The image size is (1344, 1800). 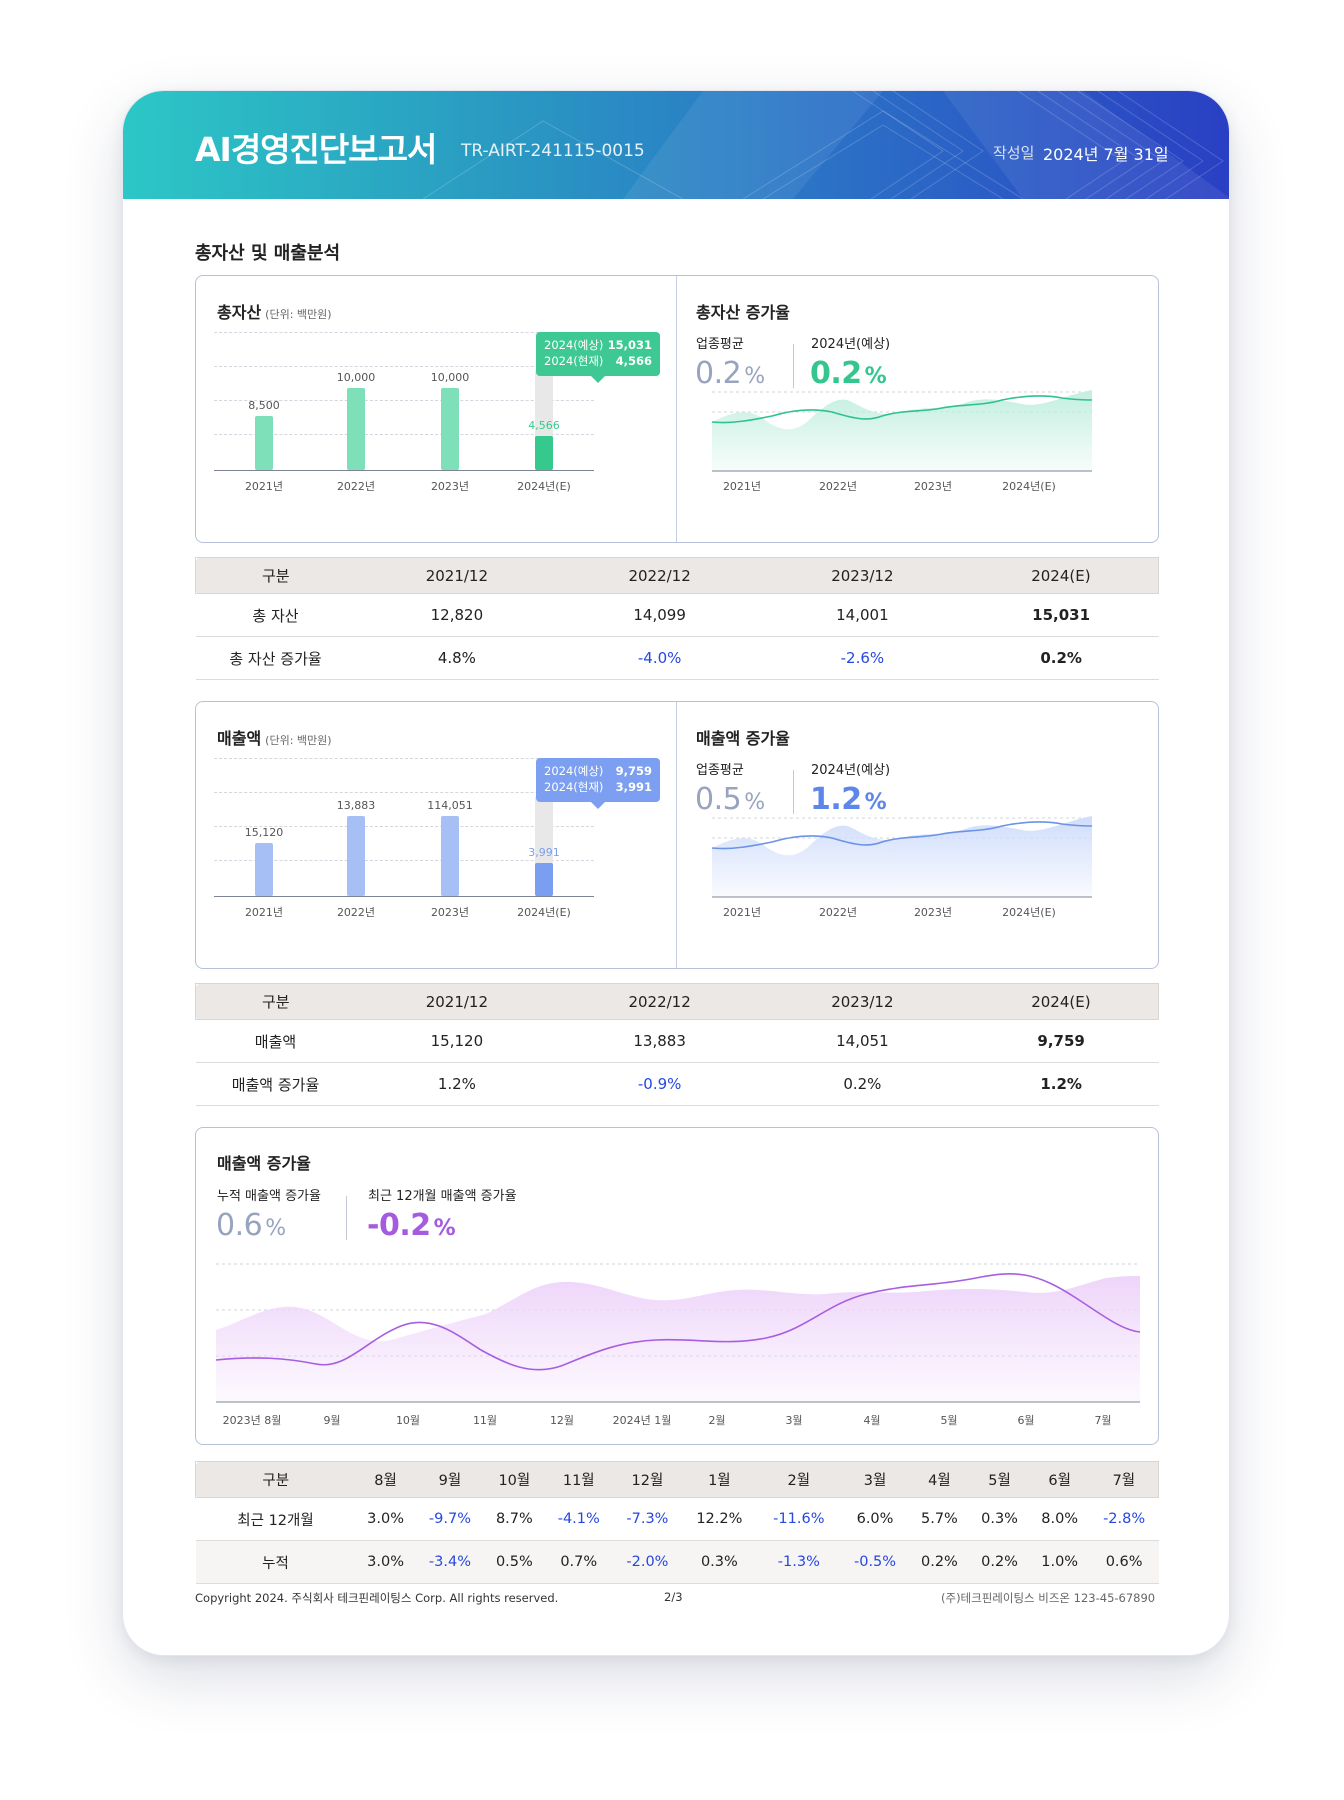 I want to click on tooltip-current-label: 2024(현재), so click(x=574, y=361).